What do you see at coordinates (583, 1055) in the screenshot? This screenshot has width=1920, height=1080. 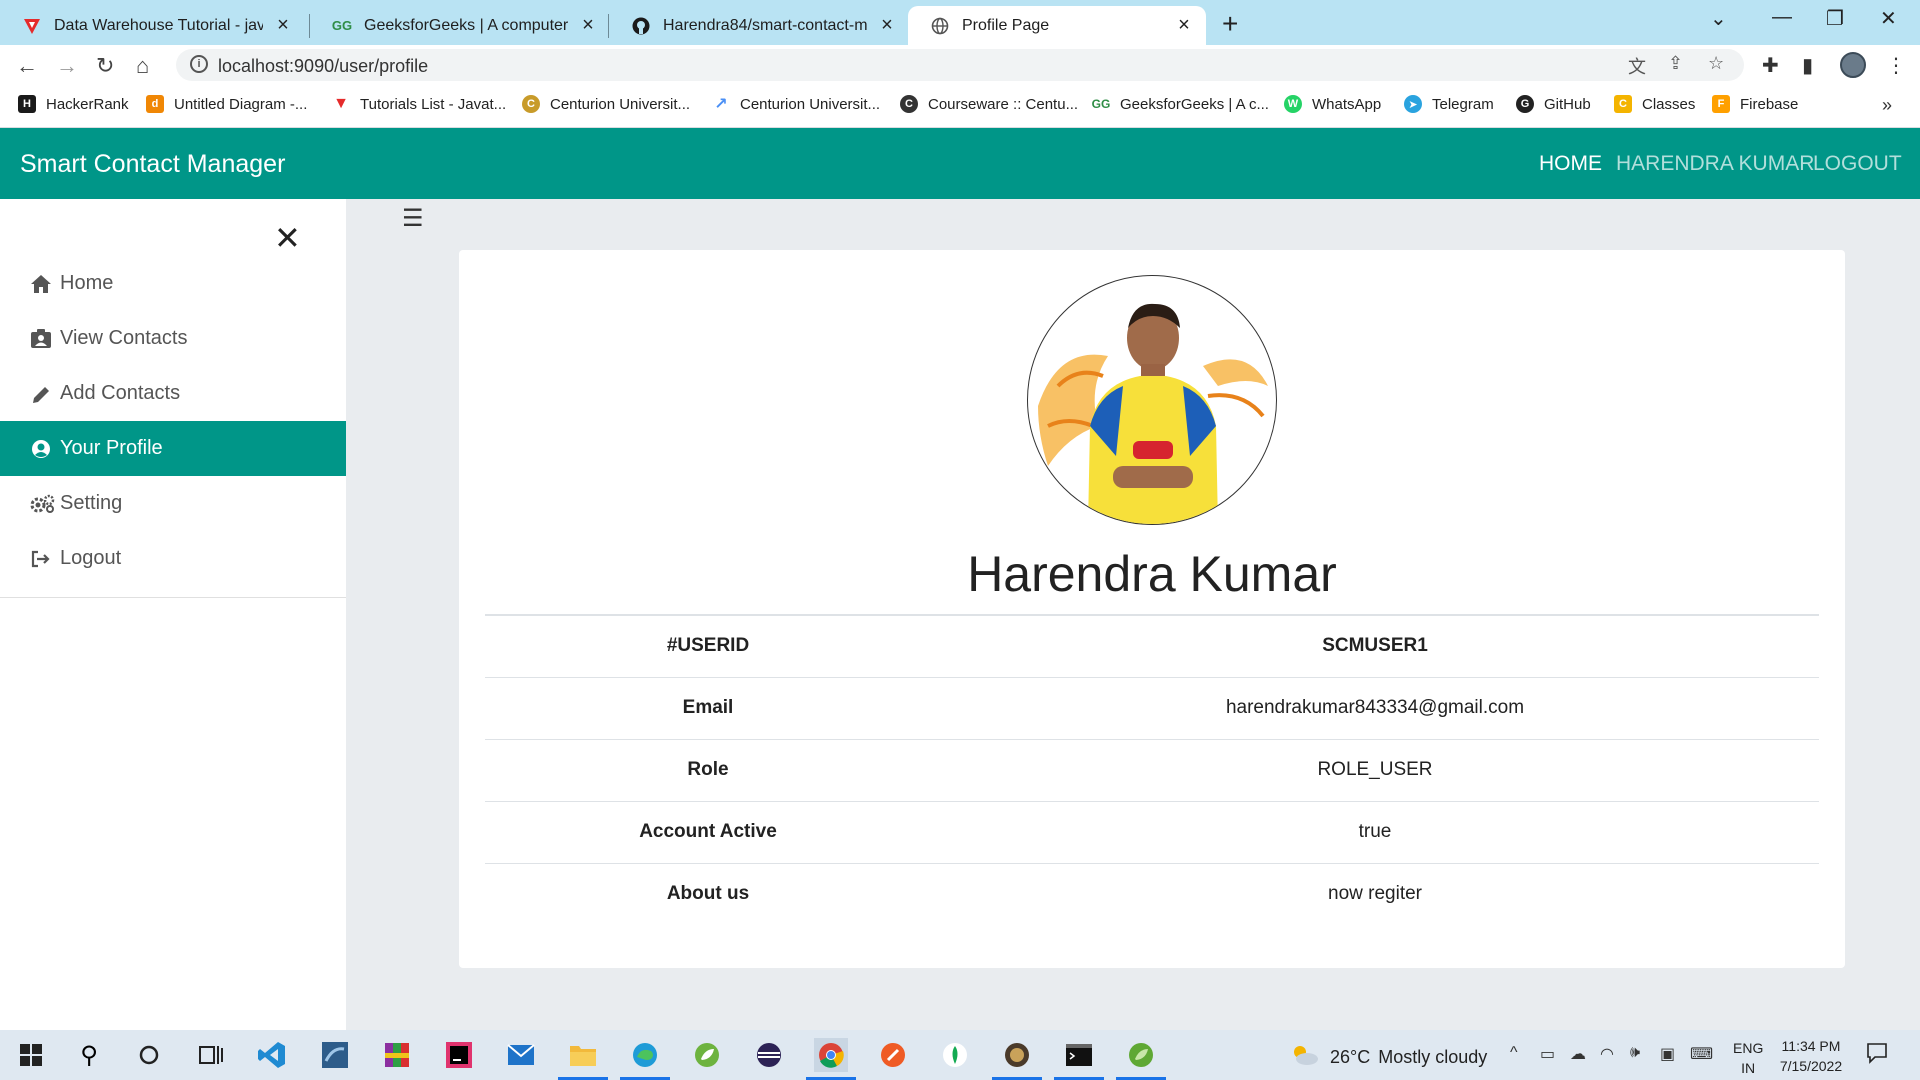 I see `file-explorer-icon` at bounding box center [583, 1055].